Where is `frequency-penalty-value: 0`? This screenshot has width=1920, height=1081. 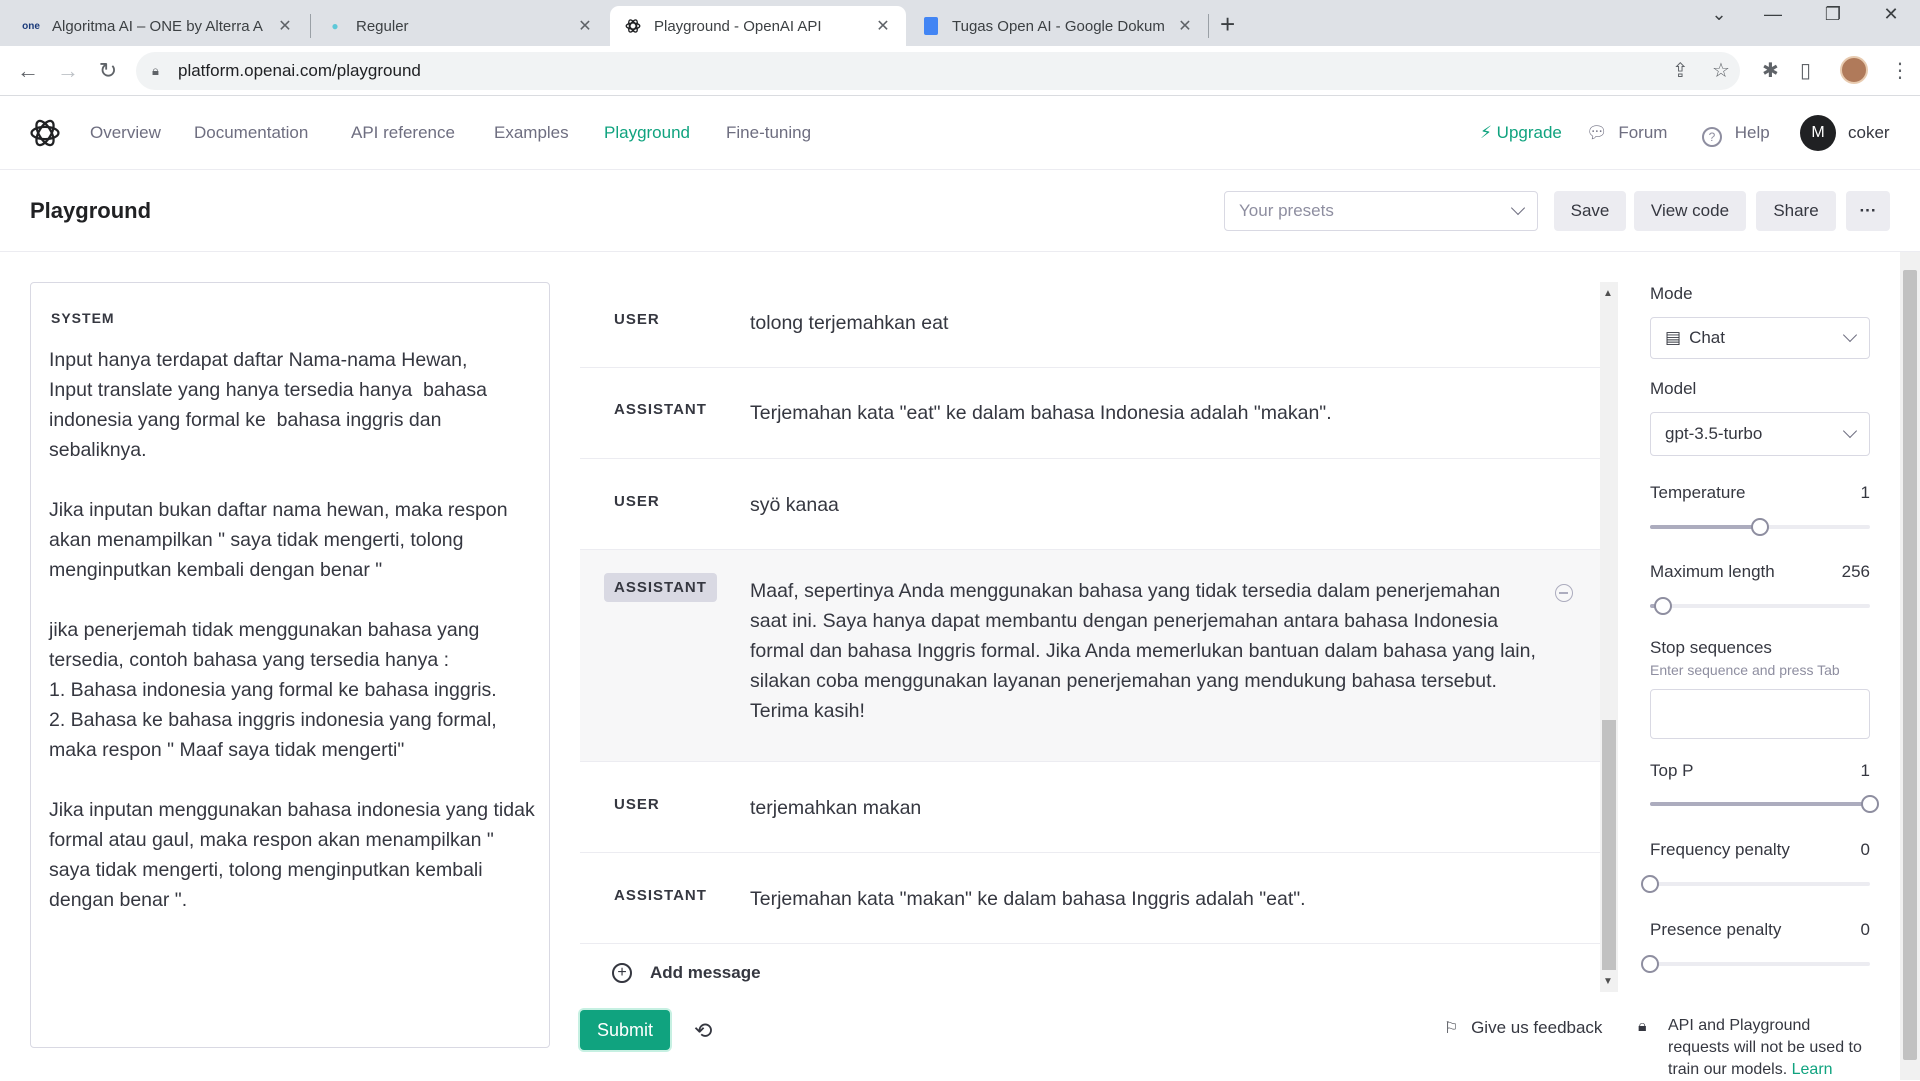 frequency-penalty-value: 0 is located at coordinates (1865, 850).